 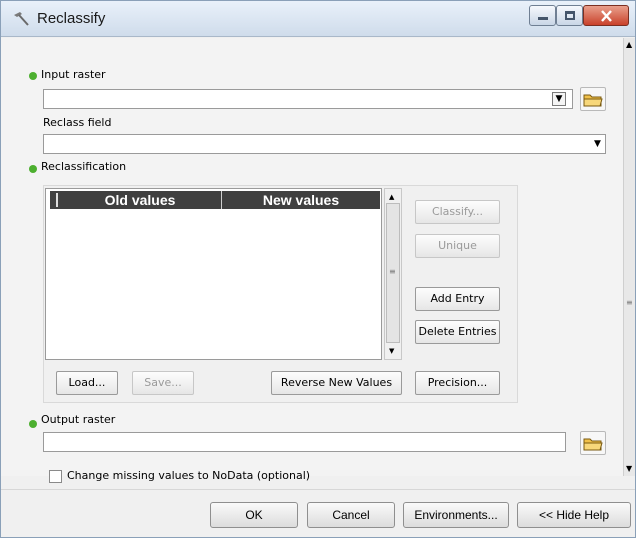 I want to click on add-entry-button: Add Entry, so click(x=457, y=299).